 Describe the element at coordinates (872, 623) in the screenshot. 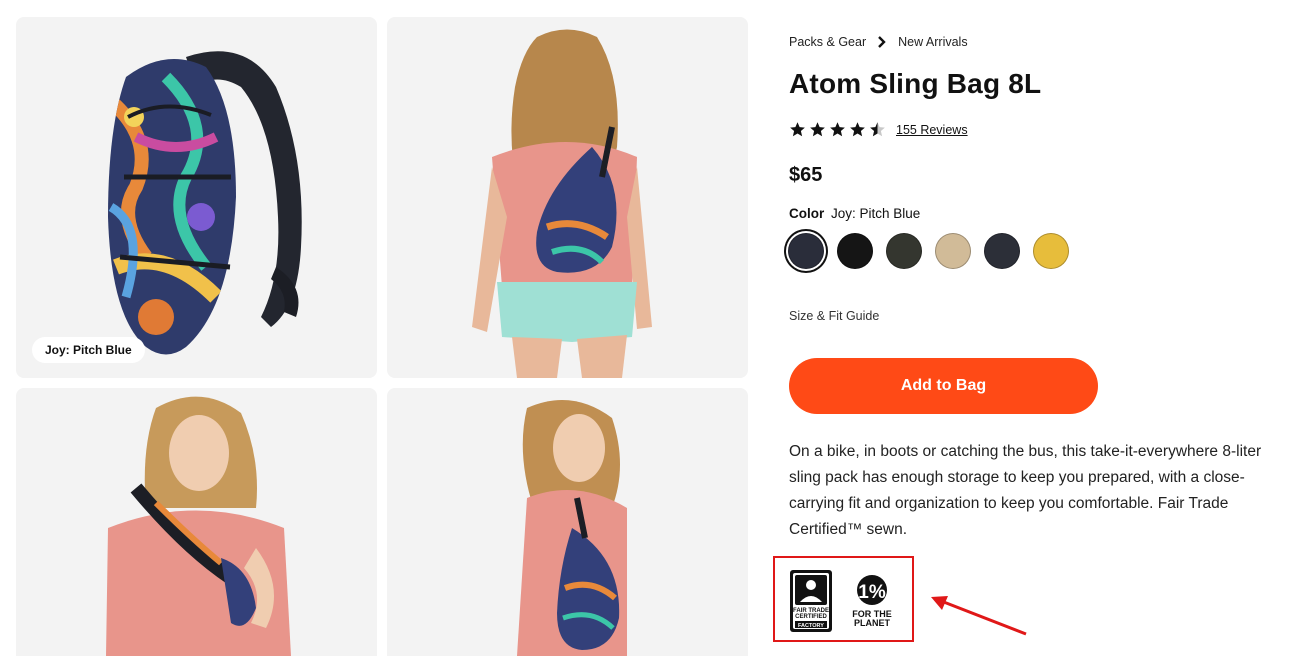

I see `planet-line-2: PLANET` at that location.